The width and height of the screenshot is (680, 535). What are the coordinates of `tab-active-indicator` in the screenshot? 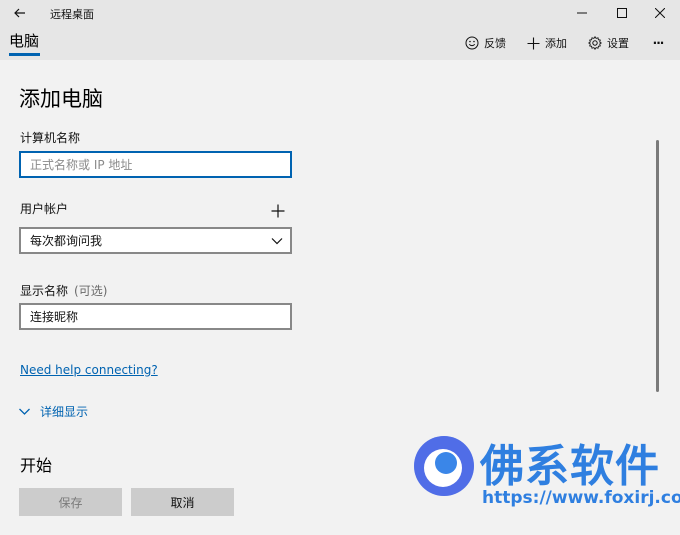 It's located at (24, 54).